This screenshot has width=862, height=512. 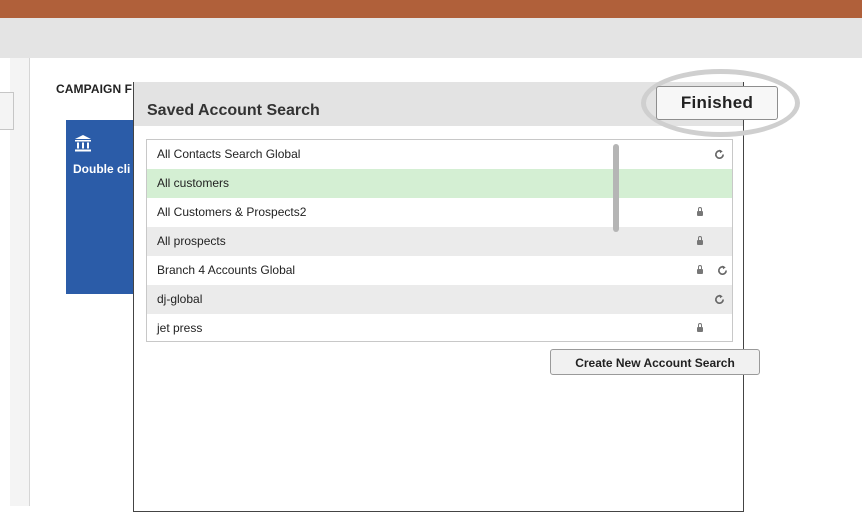 What do you see at coordinates (233, 110) in the screenshot?
I see `dialog-title: Saved Account Search` at bounding box center [233, 110].